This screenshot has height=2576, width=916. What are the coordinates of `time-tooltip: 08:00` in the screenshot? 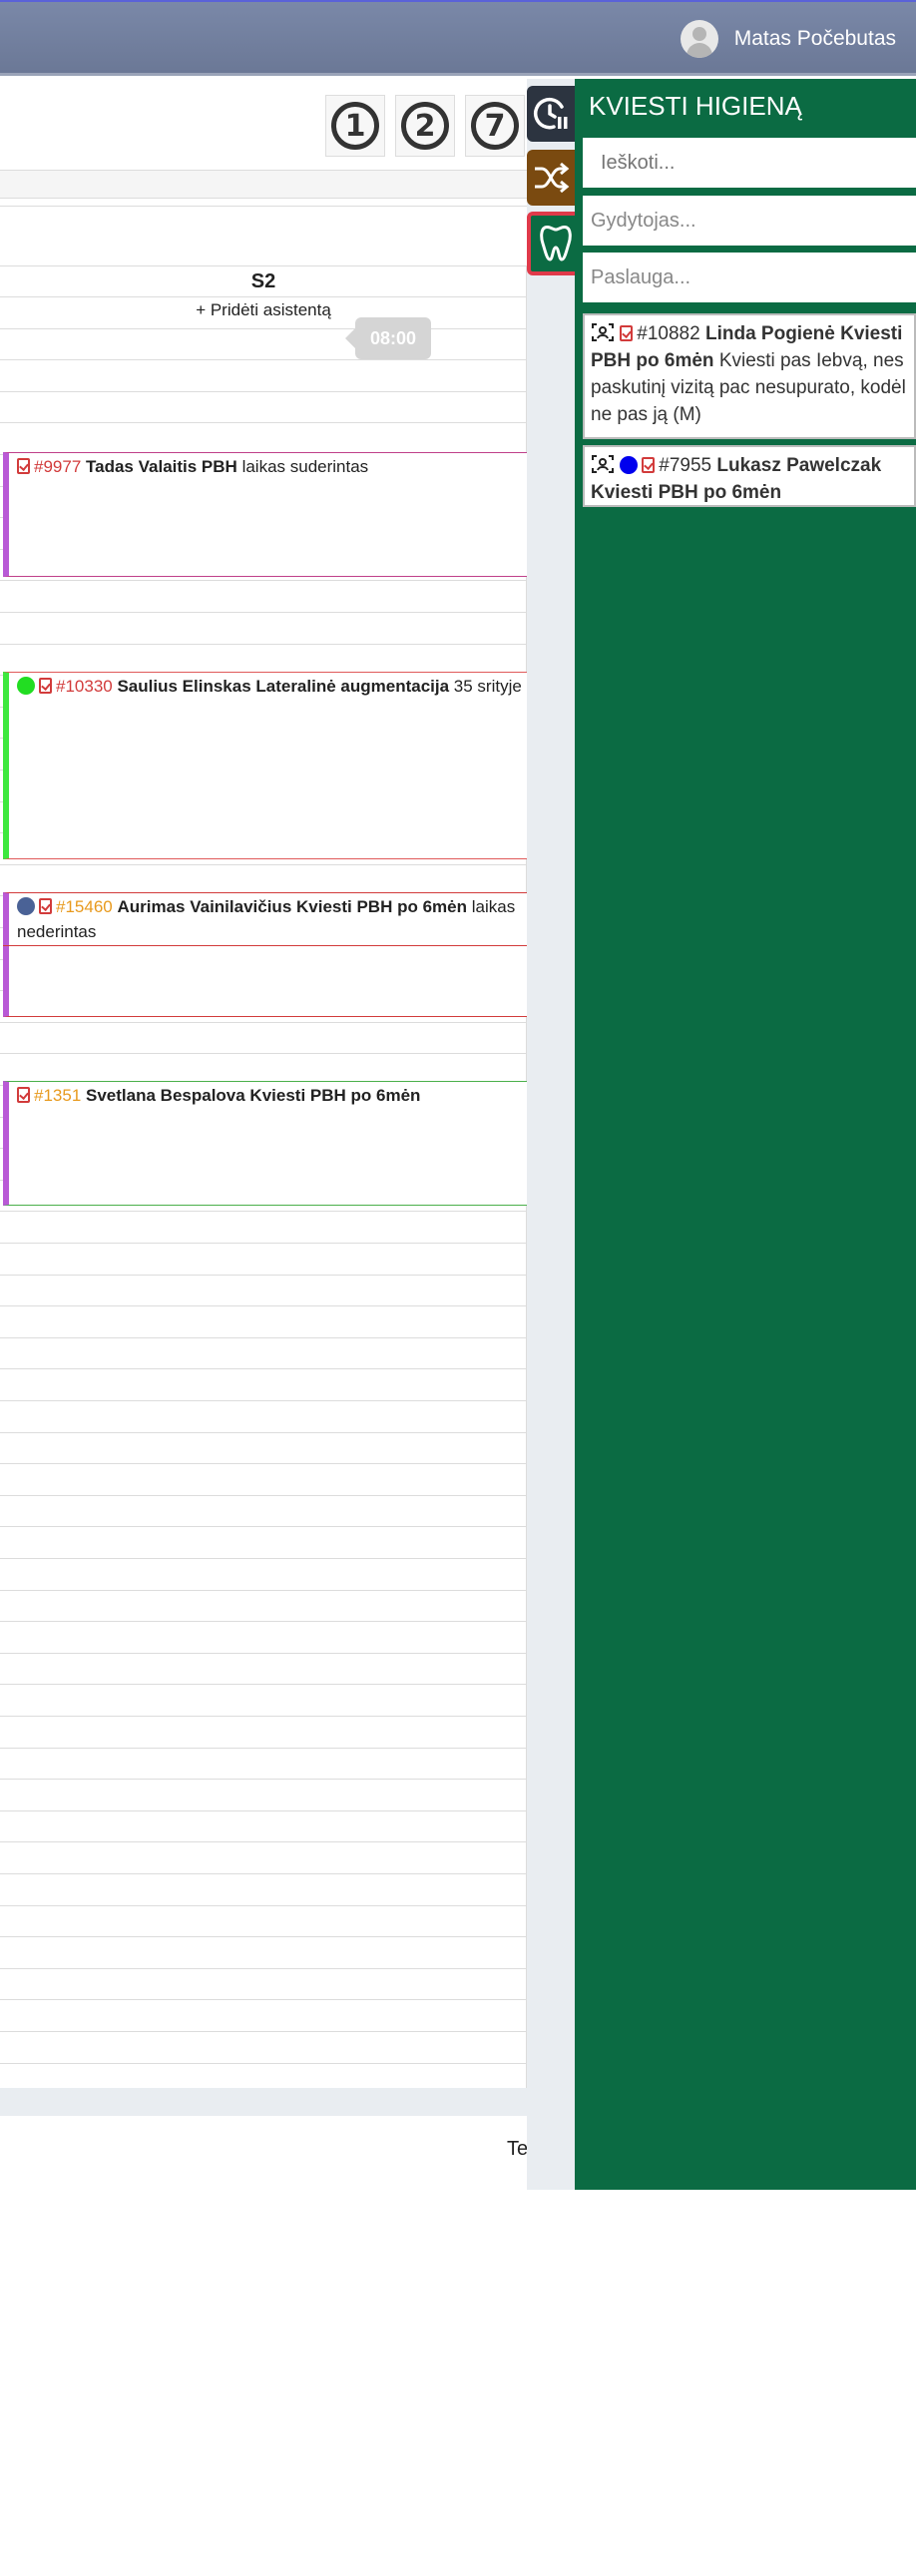 It's located at (388, 338).